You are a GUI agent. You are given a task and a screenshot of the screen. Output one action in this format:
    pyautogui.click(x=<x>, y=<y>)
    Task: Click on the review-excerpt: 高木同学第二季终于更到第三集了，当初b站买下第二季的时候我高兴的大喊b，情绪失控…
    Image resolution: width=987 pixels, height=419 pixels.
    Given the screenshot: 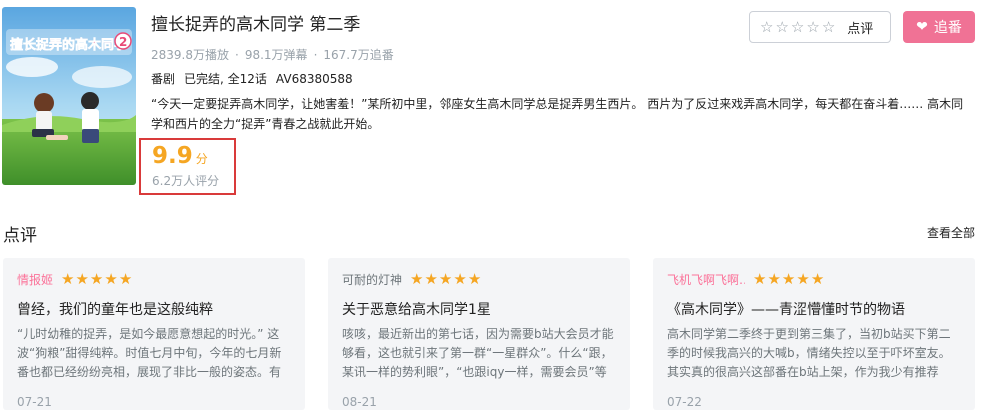 What is the action you would take?
    pyautogui.click(x=809, y=353)
    